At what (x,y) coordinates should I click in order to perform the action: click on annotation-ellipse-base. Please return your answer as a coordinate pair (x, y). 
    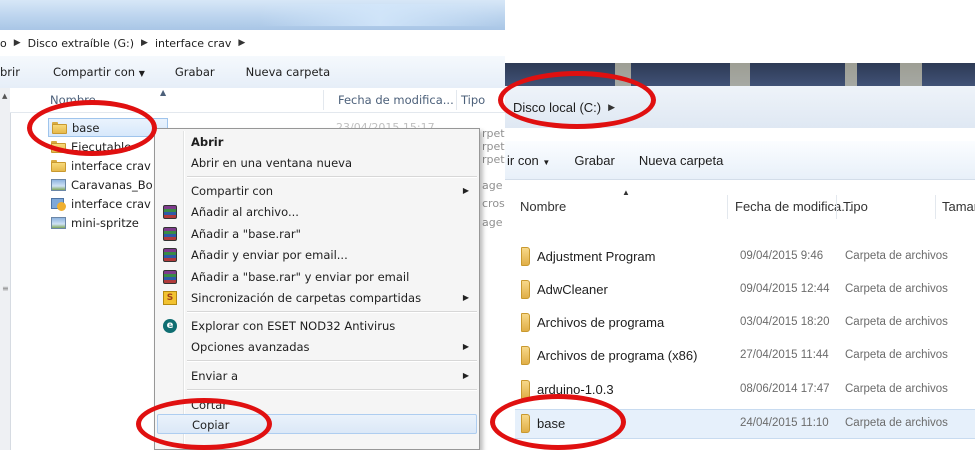
    Looking at the image, I should click on (92, 128).